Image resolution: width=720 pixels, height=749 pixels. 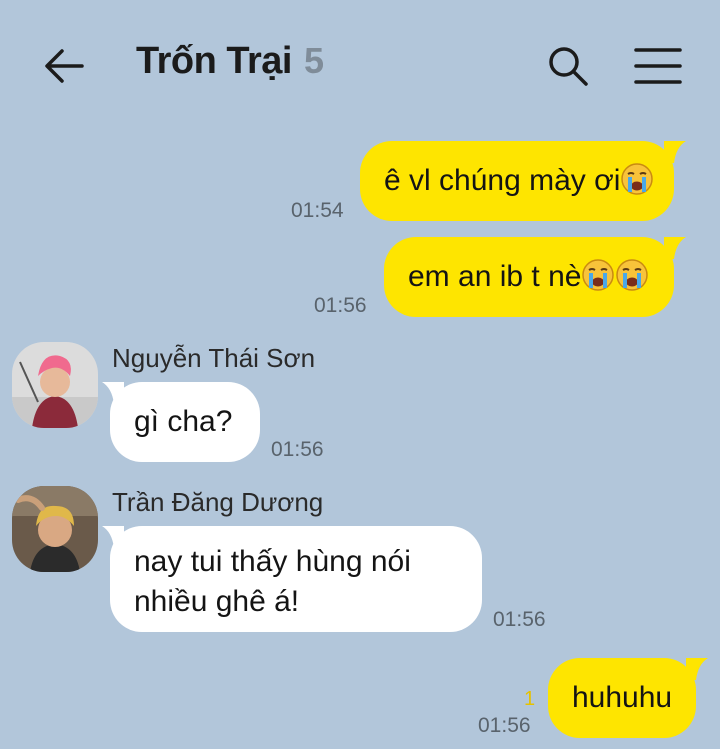 What do you see at coordinates (314, 60) in the screenshot?
I see `member-count: 5` at bounding box center [314, 60].